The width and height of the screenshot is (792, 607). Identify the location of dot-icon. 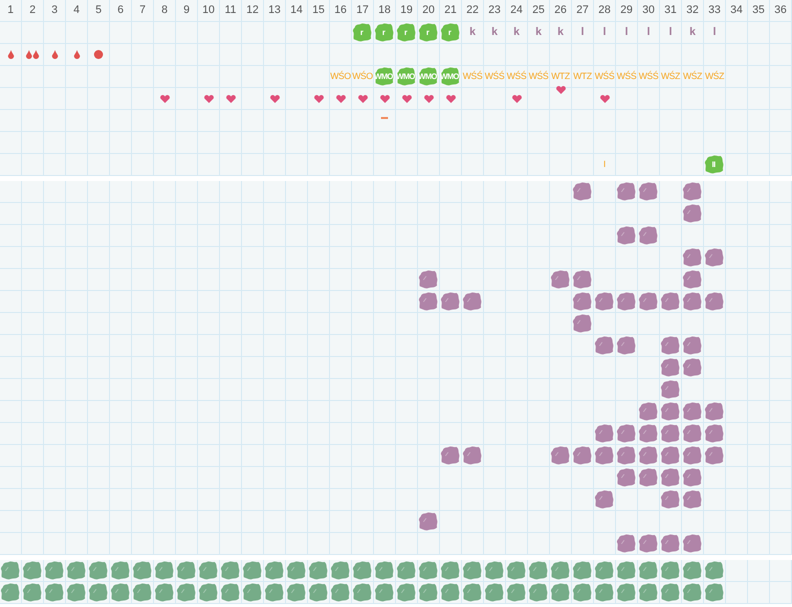
(98, 54).